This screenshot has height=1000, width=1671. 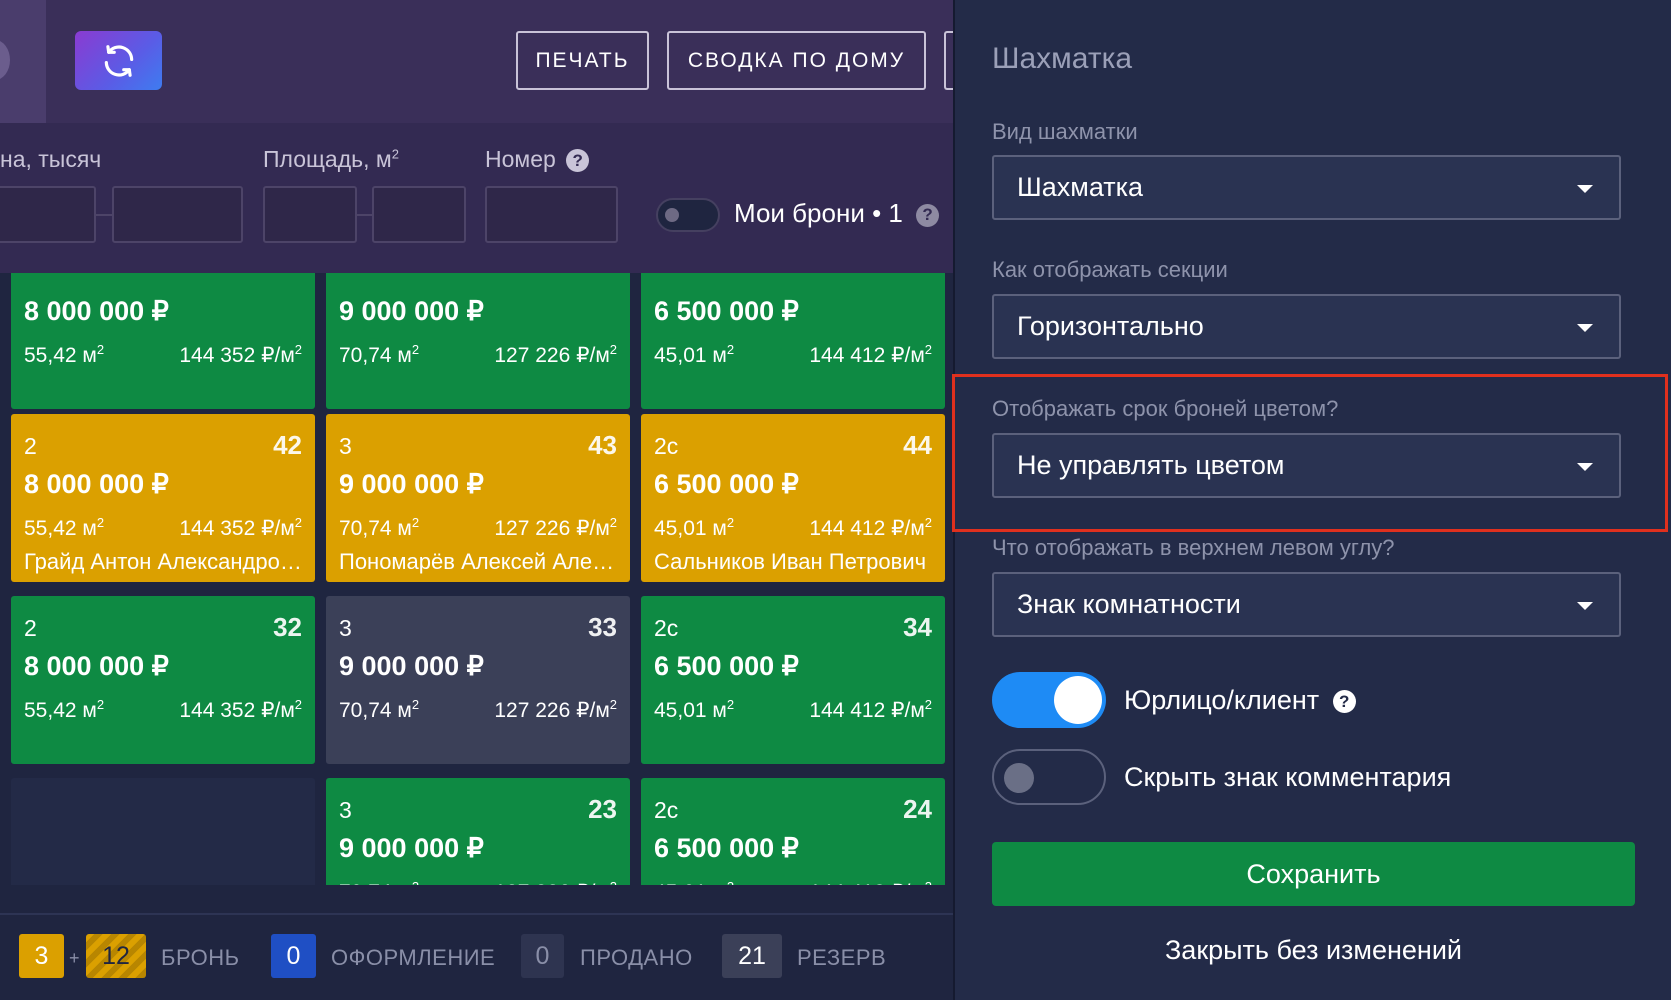 I want to click on sections-select-value: Горизонтально, so click(x=1110, y=326).